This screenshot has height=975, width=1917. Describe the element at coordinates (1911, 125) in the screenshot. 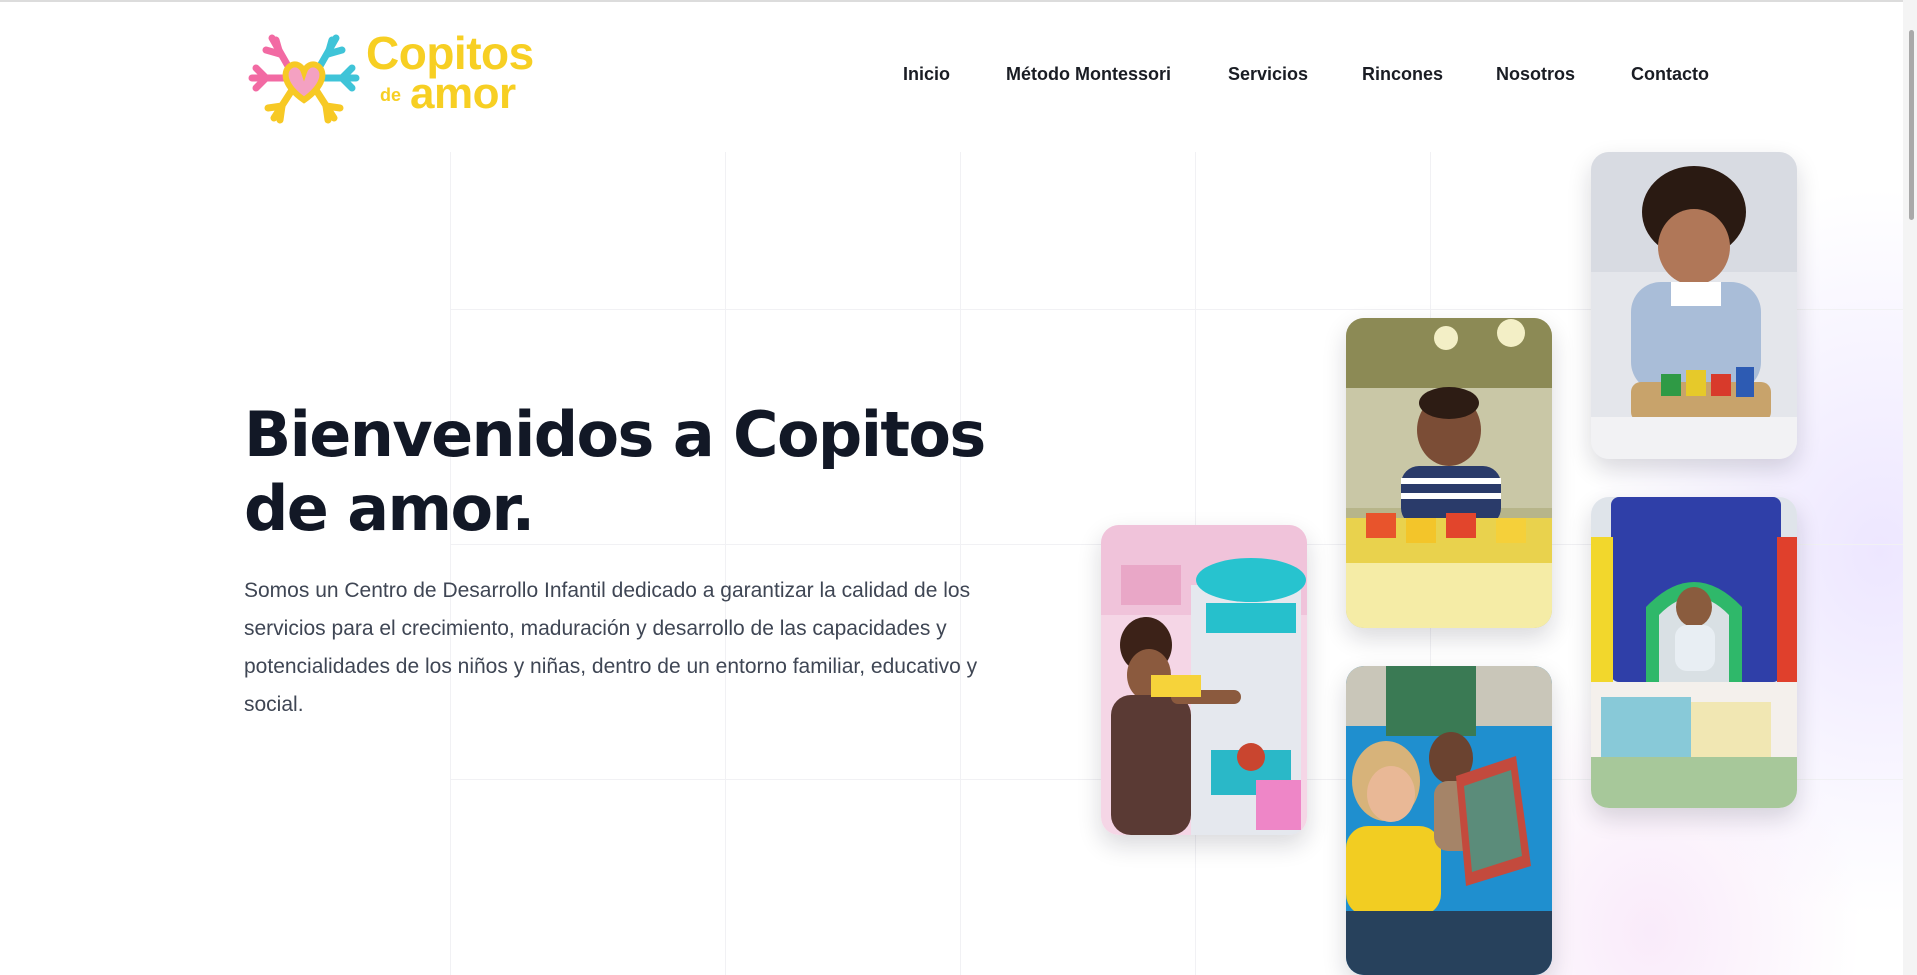

I see `scrollbar-thumb` at that location.